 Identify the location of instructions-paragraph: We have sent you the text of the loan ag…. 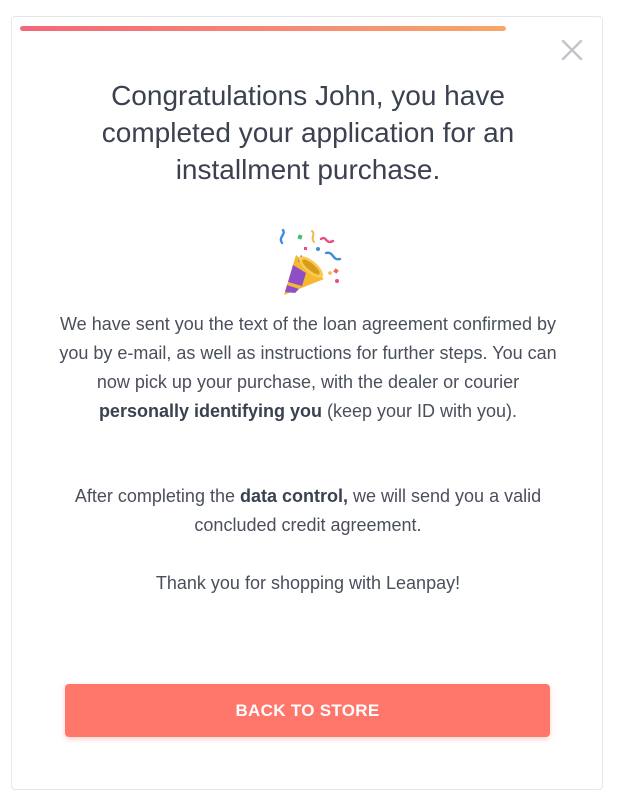
(308, 368).